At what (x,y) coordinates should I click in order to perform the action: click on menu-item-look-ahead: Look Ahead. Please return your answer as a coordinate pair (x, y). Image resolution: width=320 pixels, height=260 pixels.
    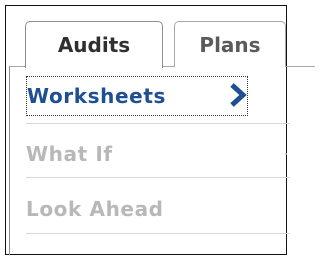
    Looking at the image, I should click on (151, 209).